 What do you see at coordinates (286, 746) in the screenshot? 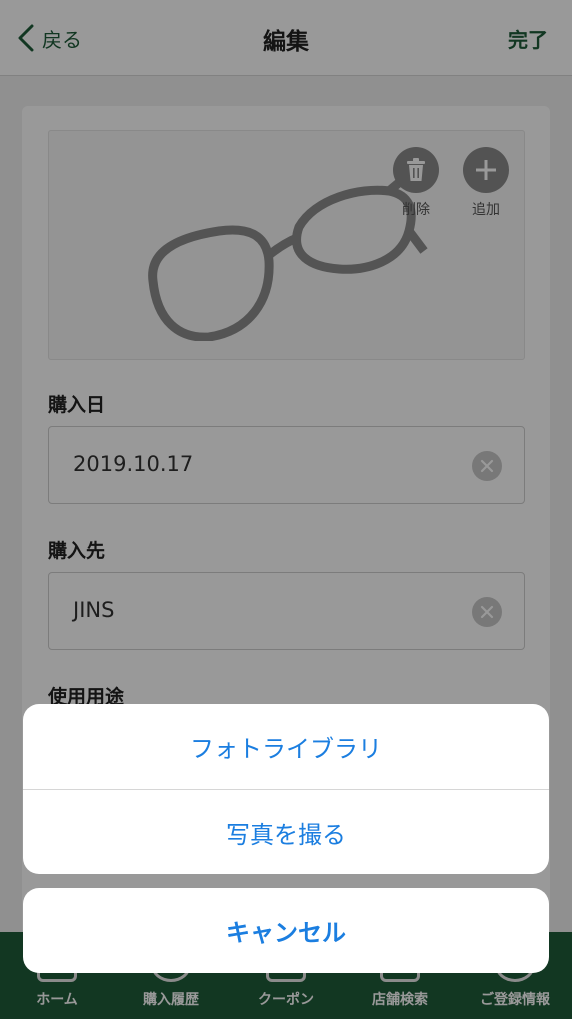
I see `photo-library-option: フォトライブラリ` at bounding box center [286, 746].